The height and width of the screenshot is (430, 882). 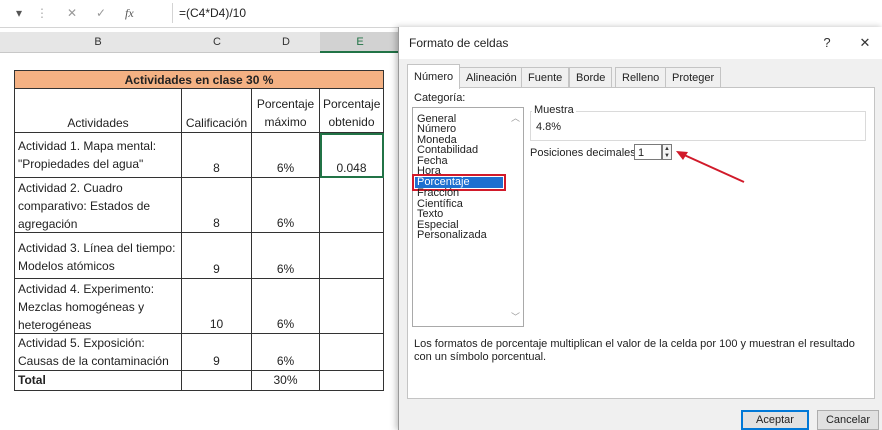 I want to click on cancel-button: Cancelar, so click(x=848, y=420).